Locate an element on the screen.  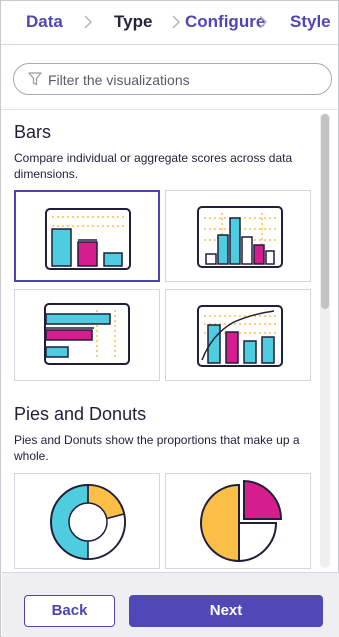
wizard-footer: Back Next is located at coordinates (170, 604).